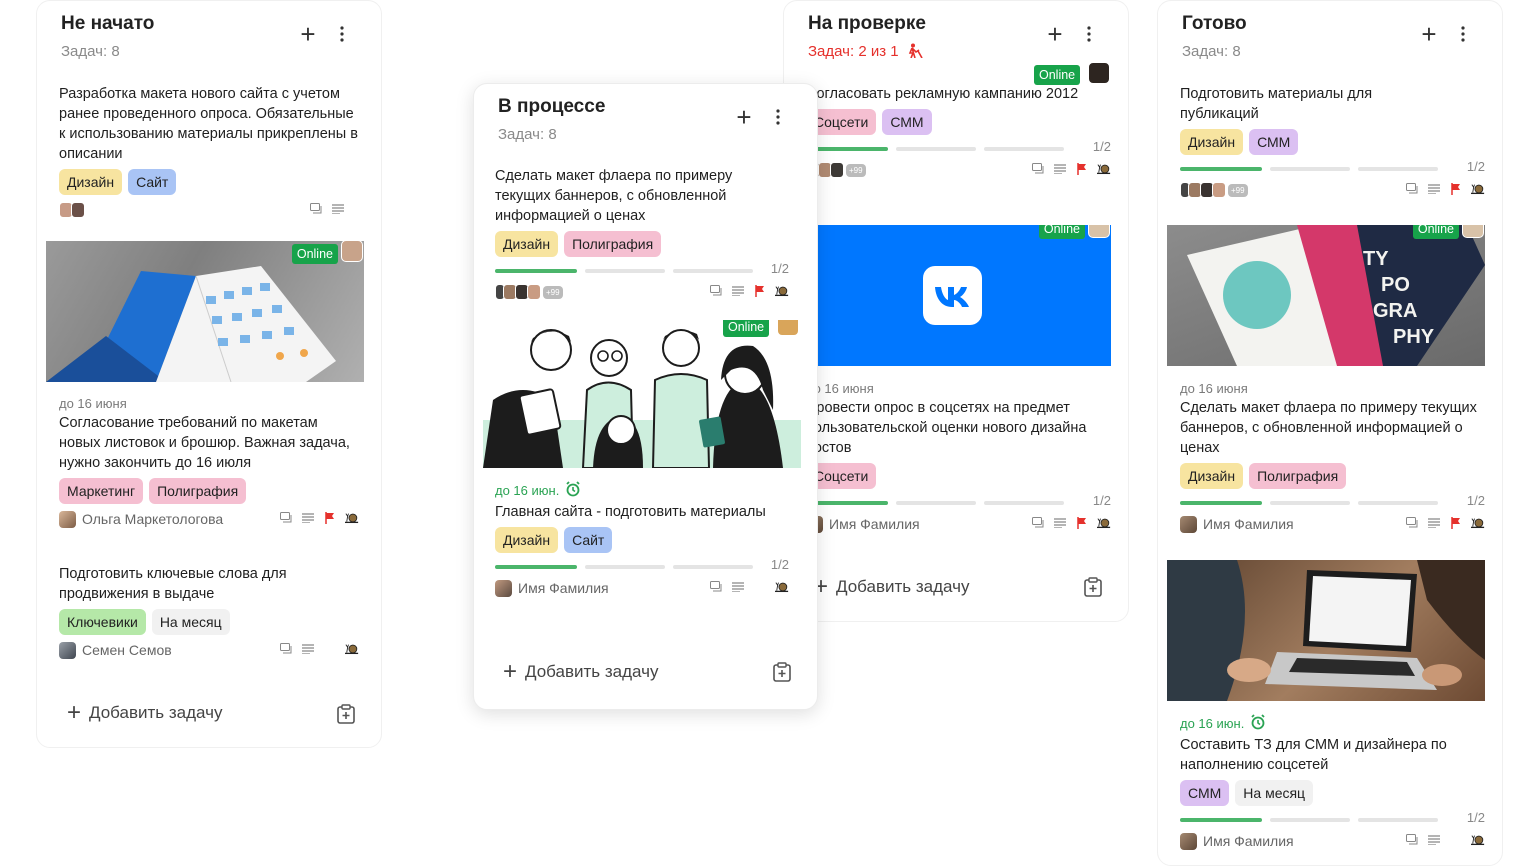  I want to click on checklist-count: 1/2, so click(1475, 817).